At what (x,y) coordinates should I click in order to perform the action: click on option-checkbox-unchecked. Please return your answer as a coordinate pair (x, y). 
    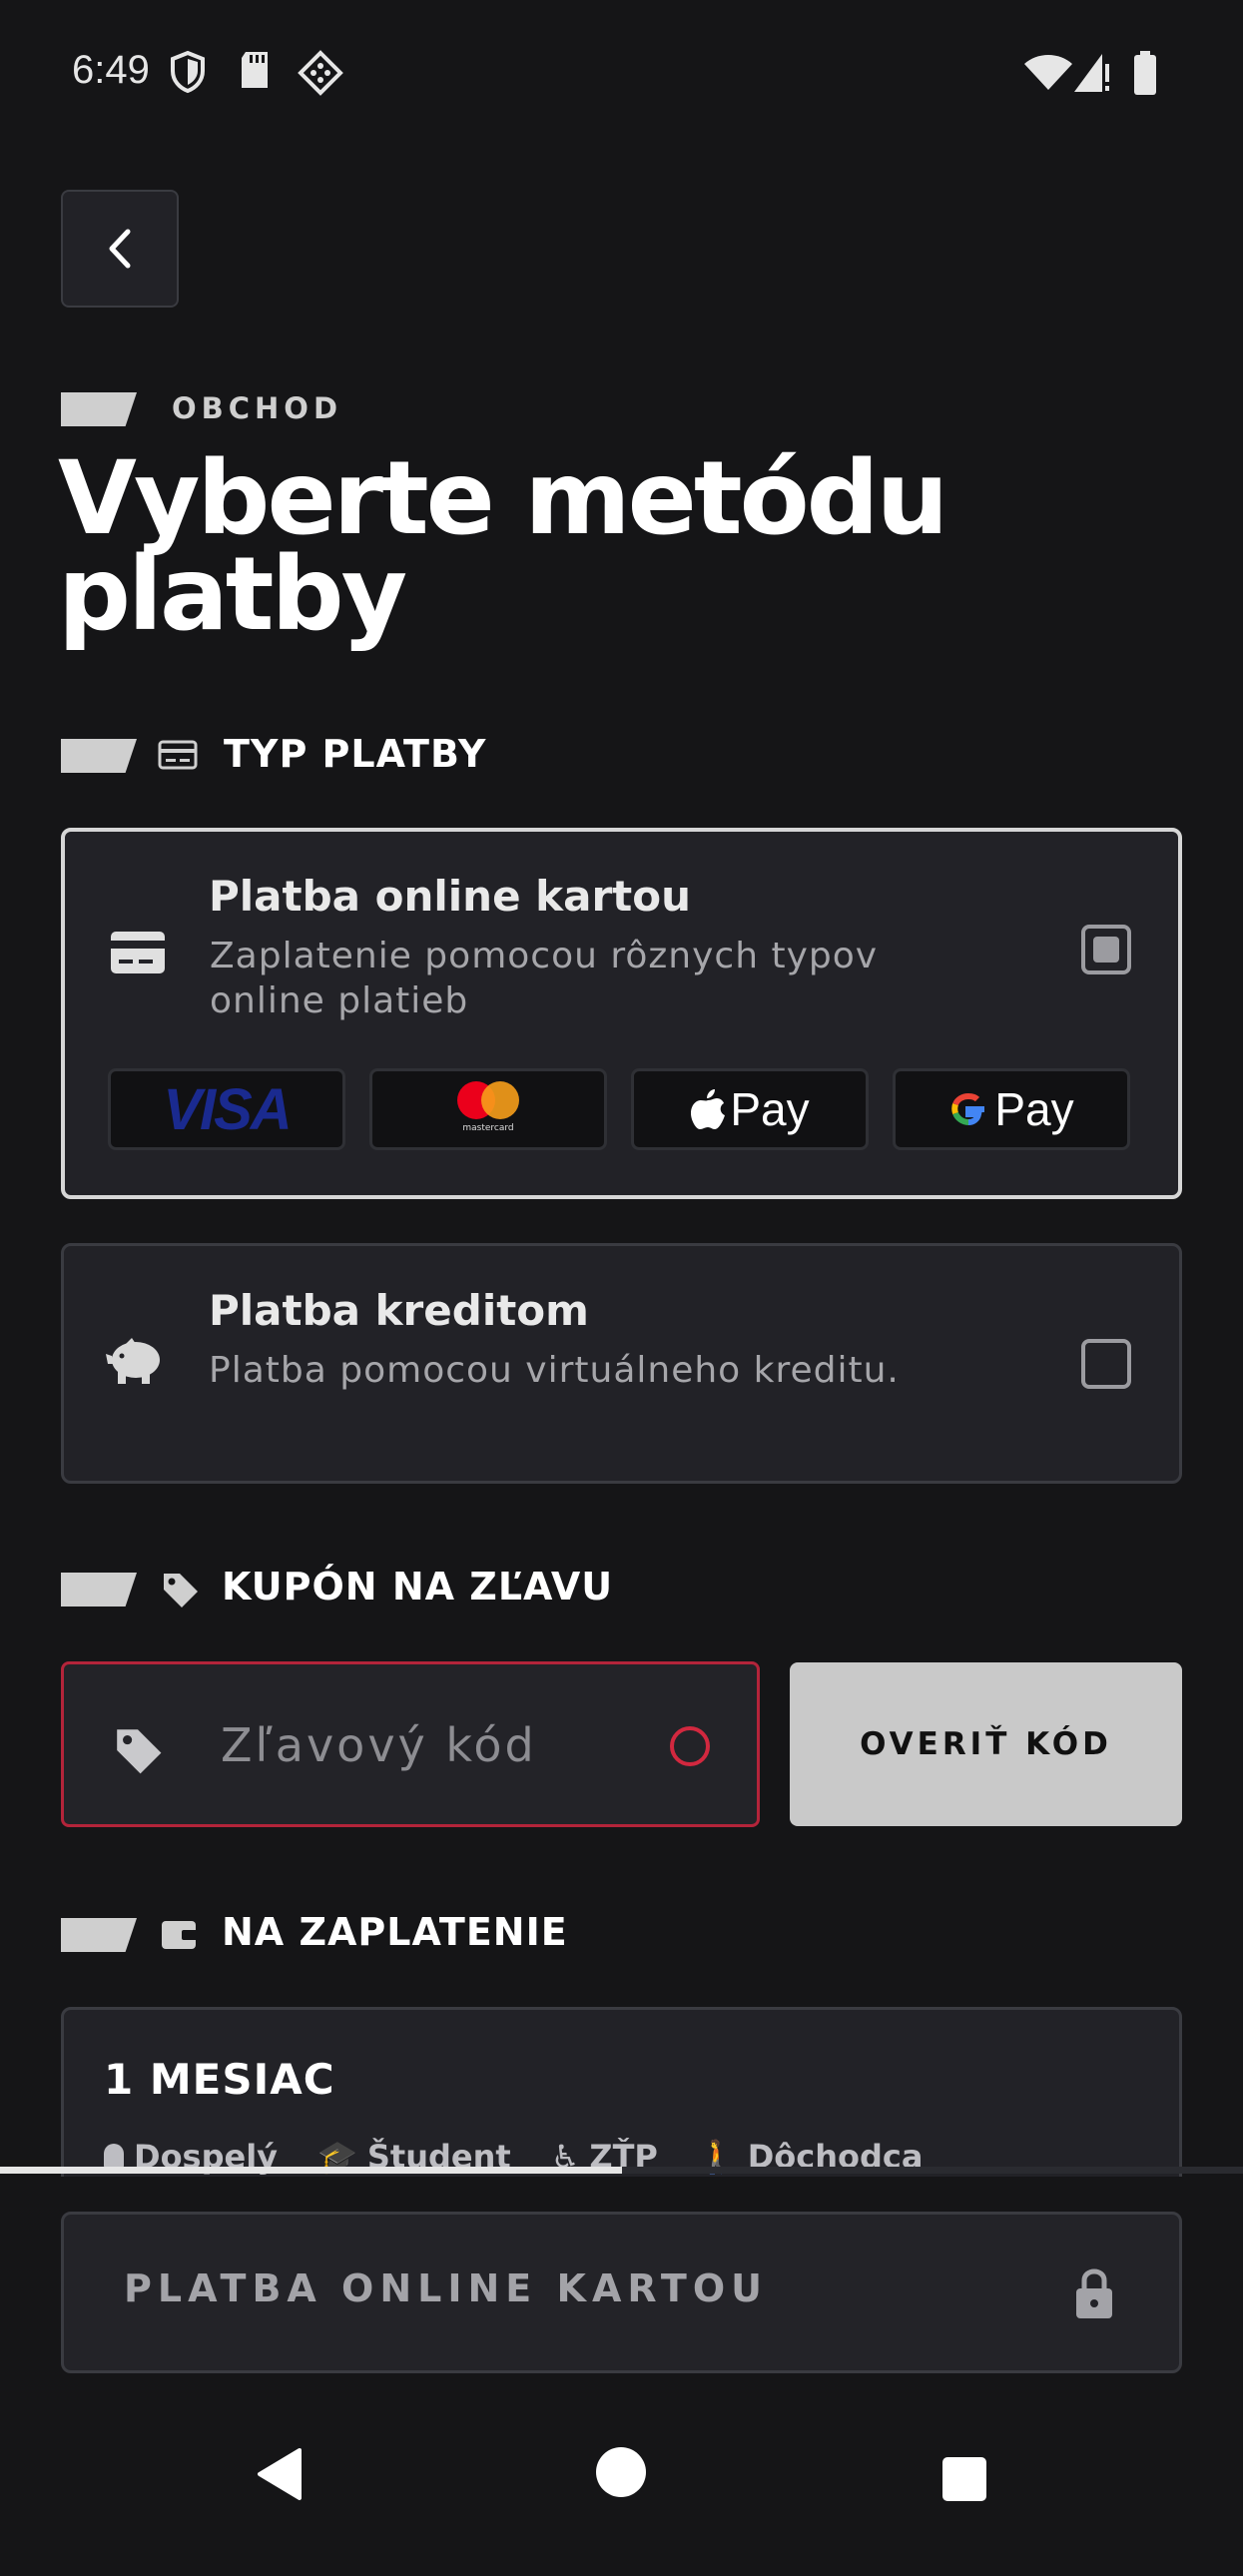
    Looking at the image, I should click on (1106, 1364).